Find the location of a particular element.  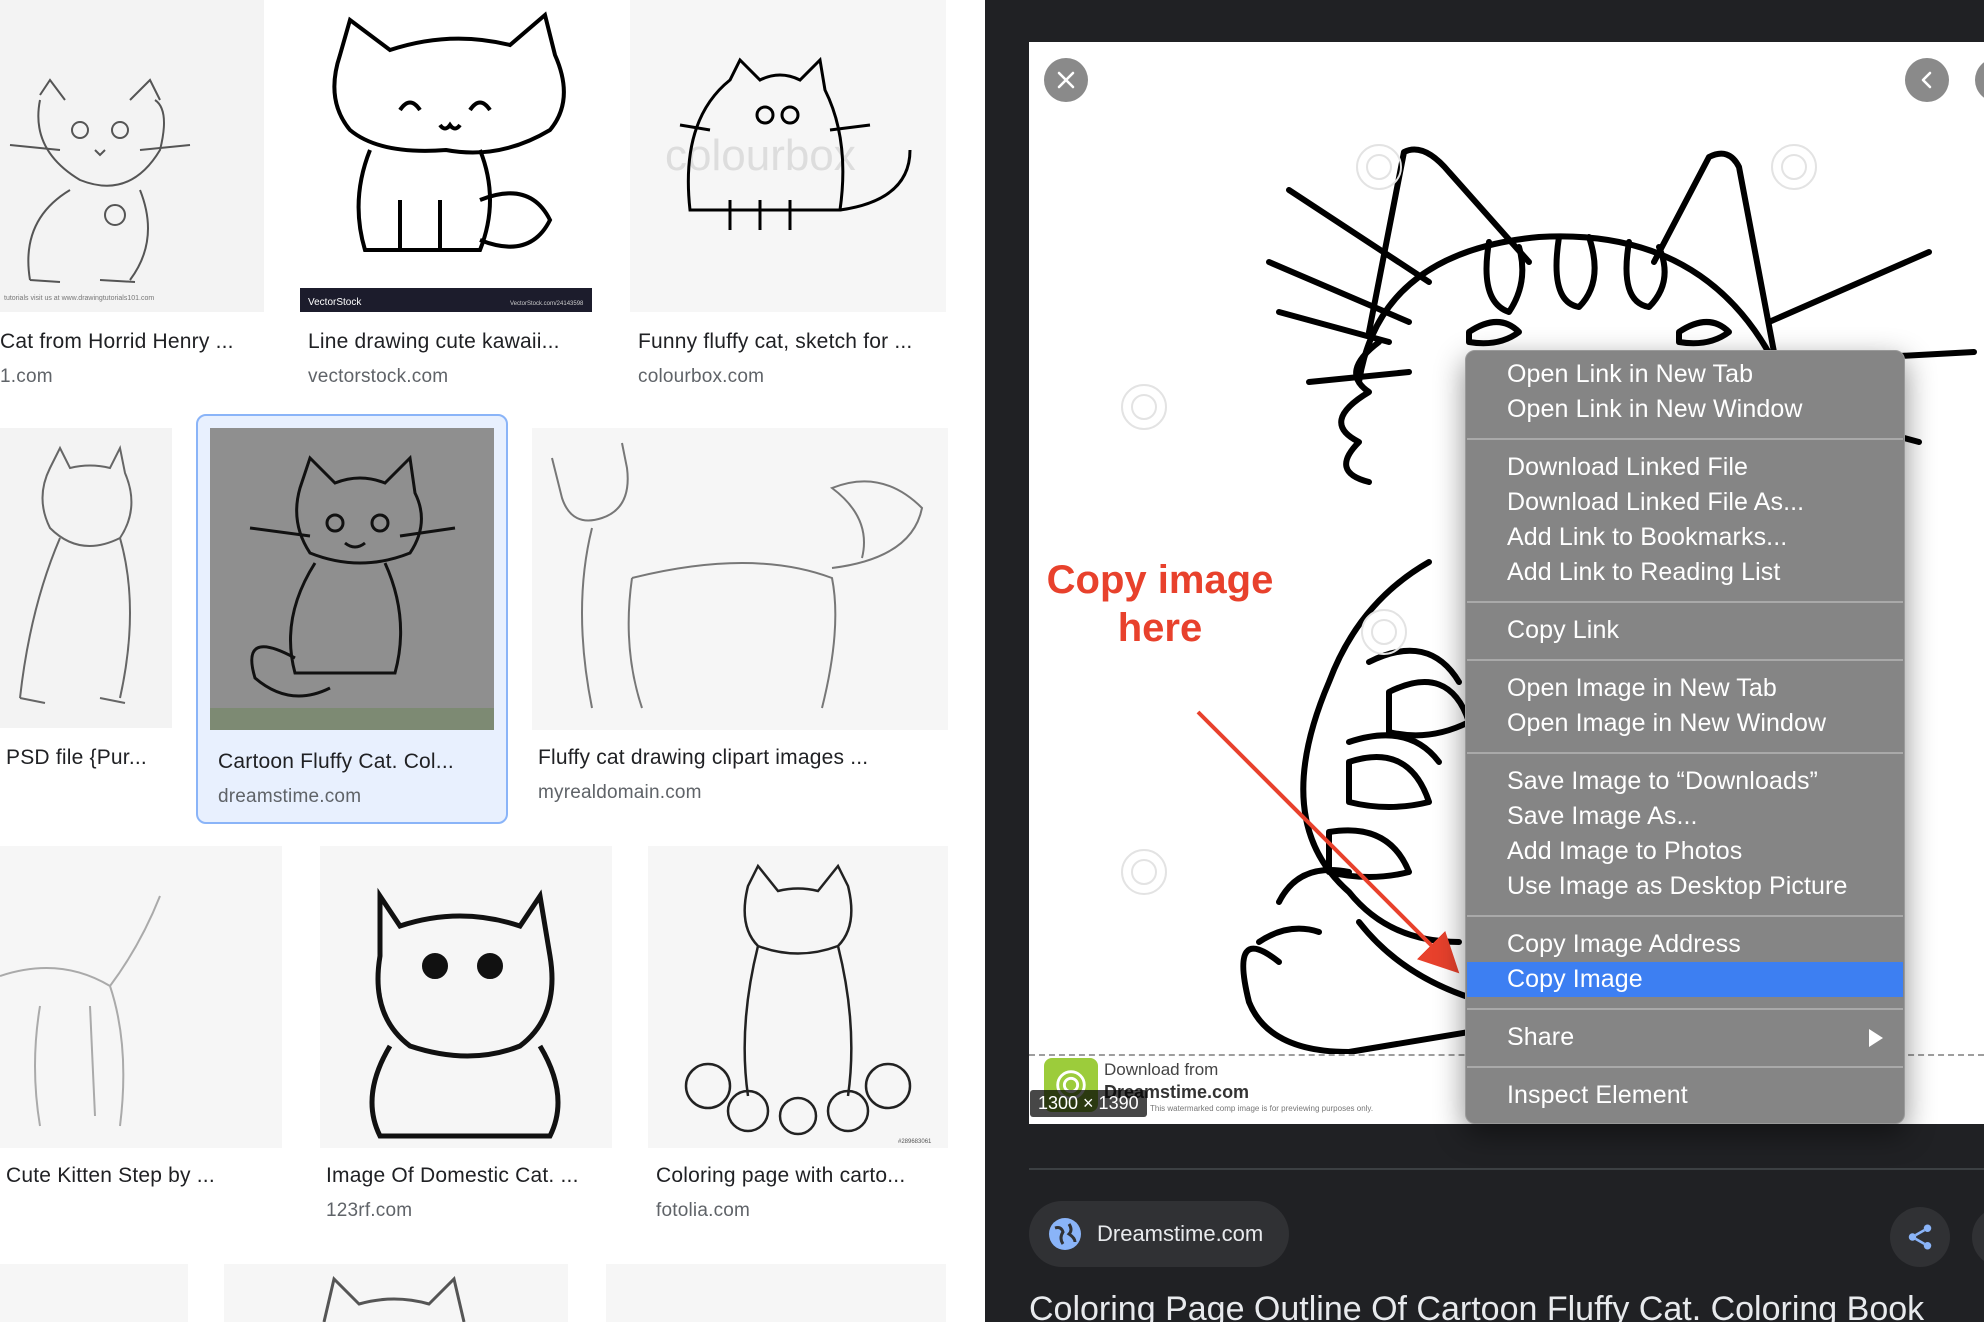

menu-download-linked-file: Download Linked File is located at coordinates (1685, 467).